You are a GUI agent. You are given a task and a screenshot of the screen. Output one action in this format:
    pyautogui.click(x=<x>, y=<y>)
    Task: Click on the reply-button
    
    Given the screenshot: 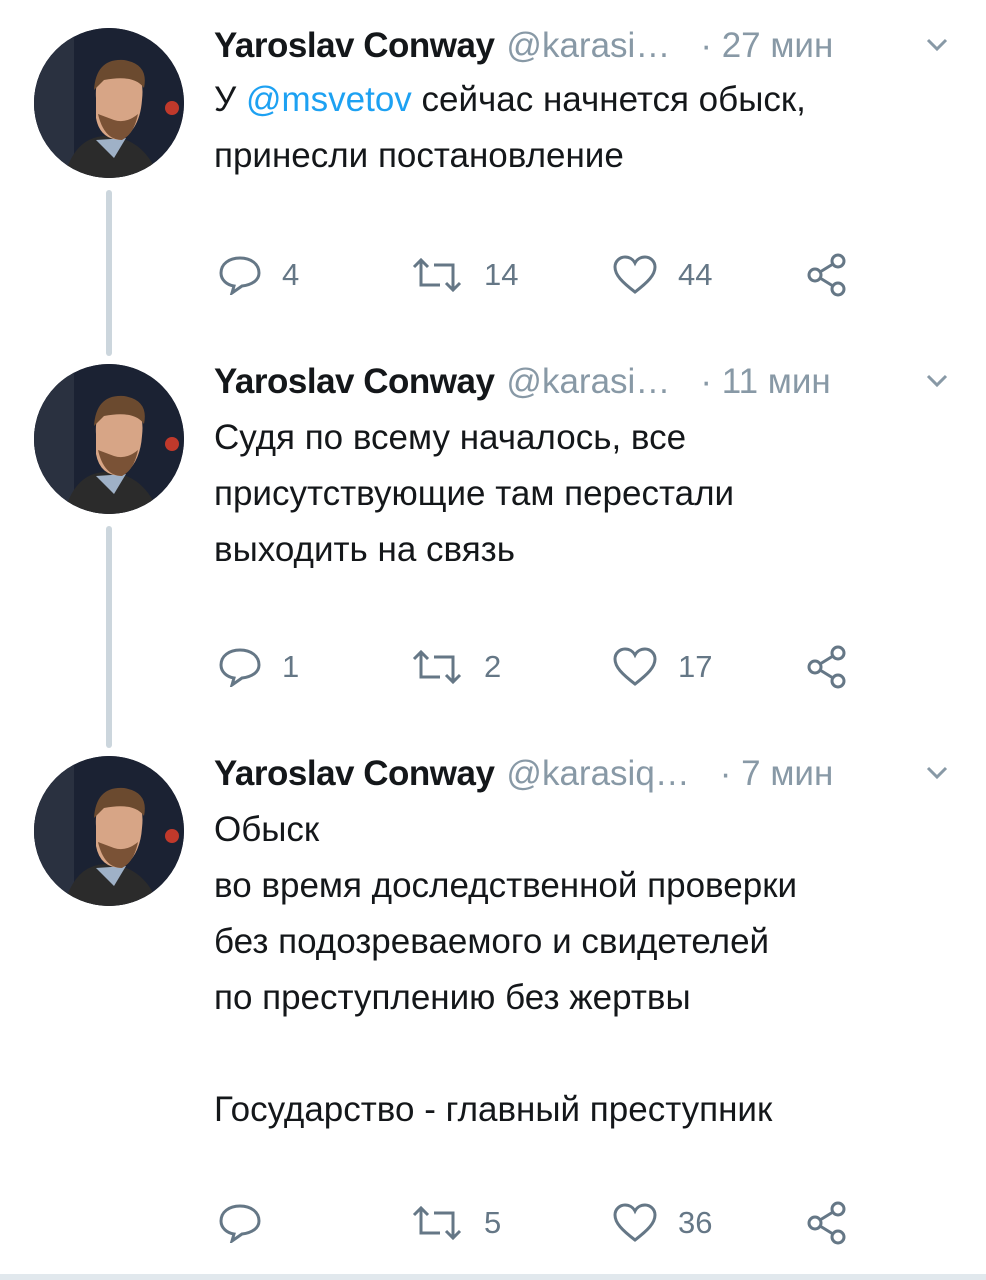 What is the action you would take?
    pyautogui.click(x=250, y=1223)
    